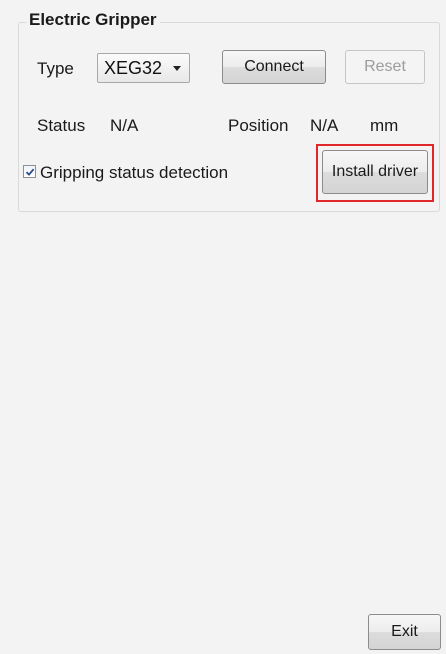 The image size is (446, 654). Describe the element at coordinates (177, 68) in the screenshot. I see `chevron-down-icon` at that location.